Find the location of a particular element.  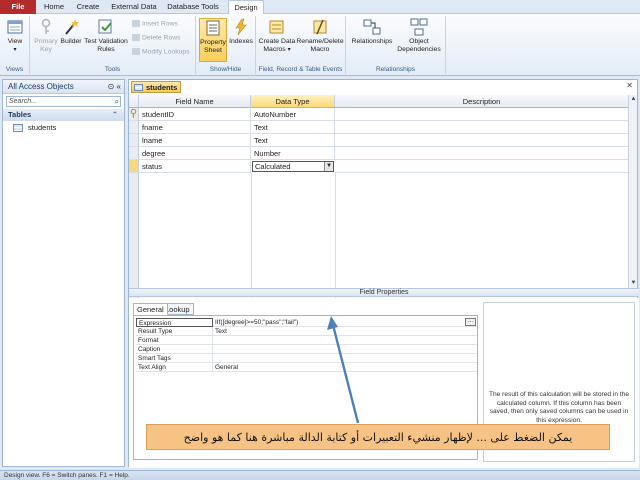

search-icon: ⌕ is located at coordinates (117, 102).